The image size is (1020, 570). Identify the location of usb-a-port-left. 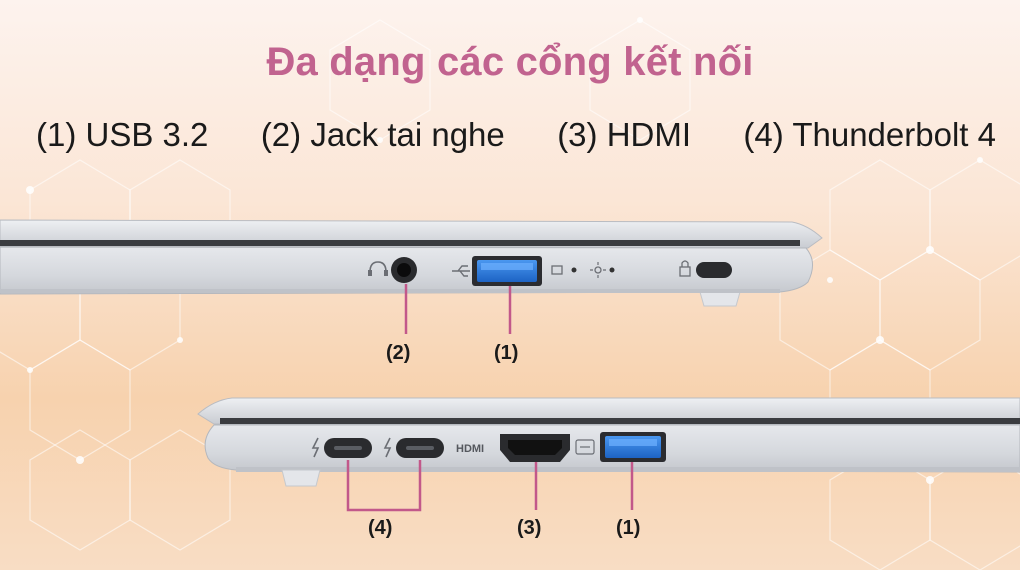
(633, 447).